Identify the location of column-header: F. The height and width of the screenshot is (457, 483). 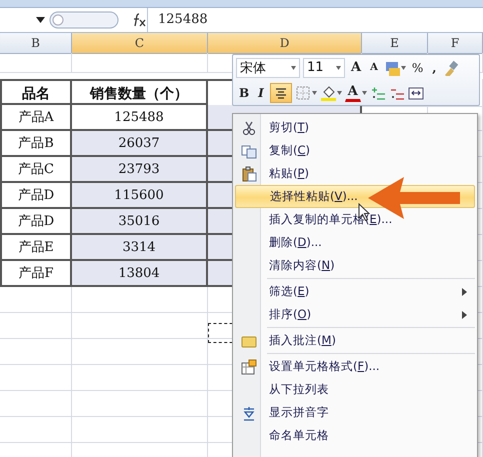
(455, 43).